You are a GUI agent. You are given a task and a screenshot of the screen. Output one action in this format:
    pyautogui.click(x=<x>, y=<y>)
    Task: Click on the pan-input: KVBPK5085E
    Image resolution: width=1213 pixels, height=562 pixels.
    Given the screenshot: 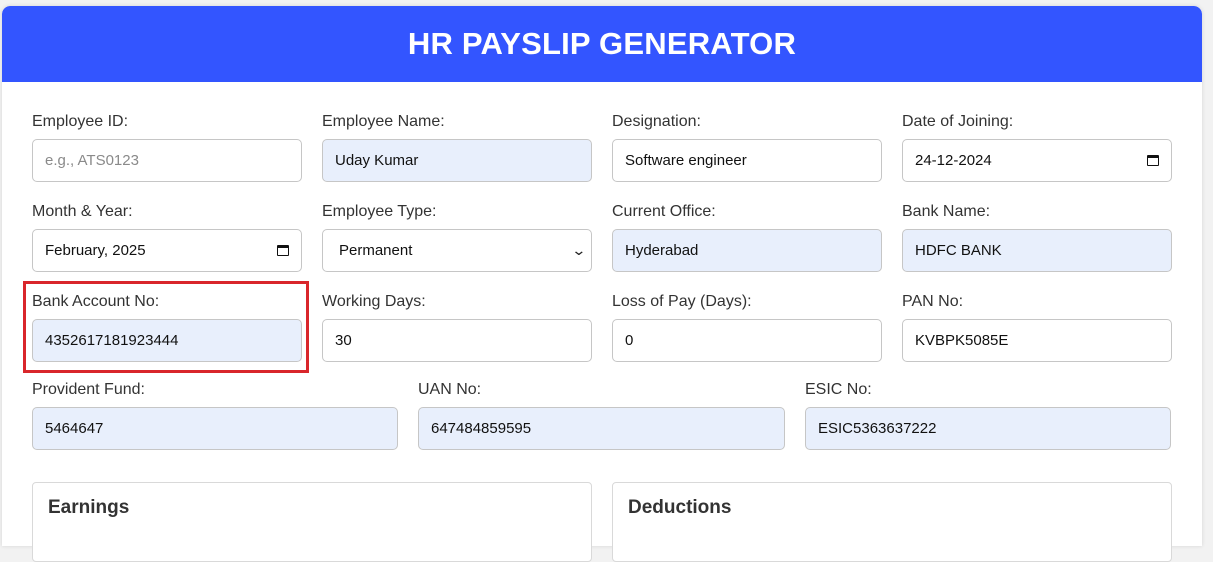 What is the action you would take?
    pyautogui.click(x=1037, y=340)
    